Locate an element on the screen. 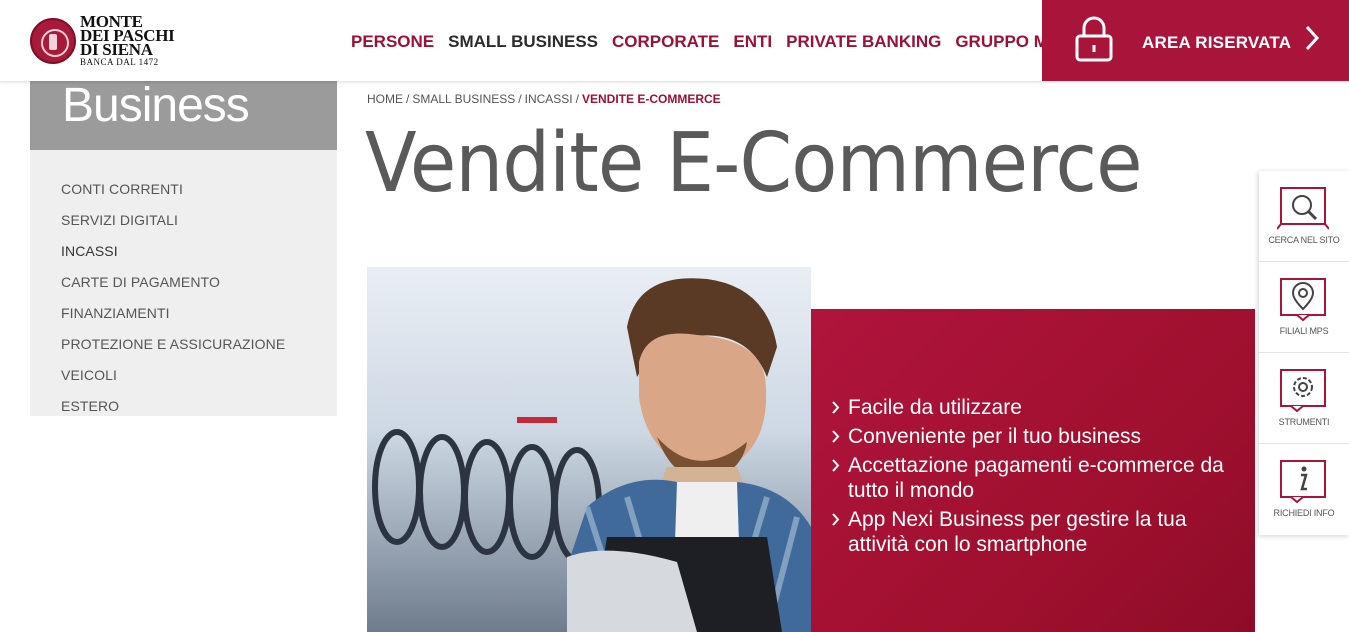 The width and height of the screenshot is (1349, 632). feature-text: Facile da utilizzare is located at coordinates (935, 407).